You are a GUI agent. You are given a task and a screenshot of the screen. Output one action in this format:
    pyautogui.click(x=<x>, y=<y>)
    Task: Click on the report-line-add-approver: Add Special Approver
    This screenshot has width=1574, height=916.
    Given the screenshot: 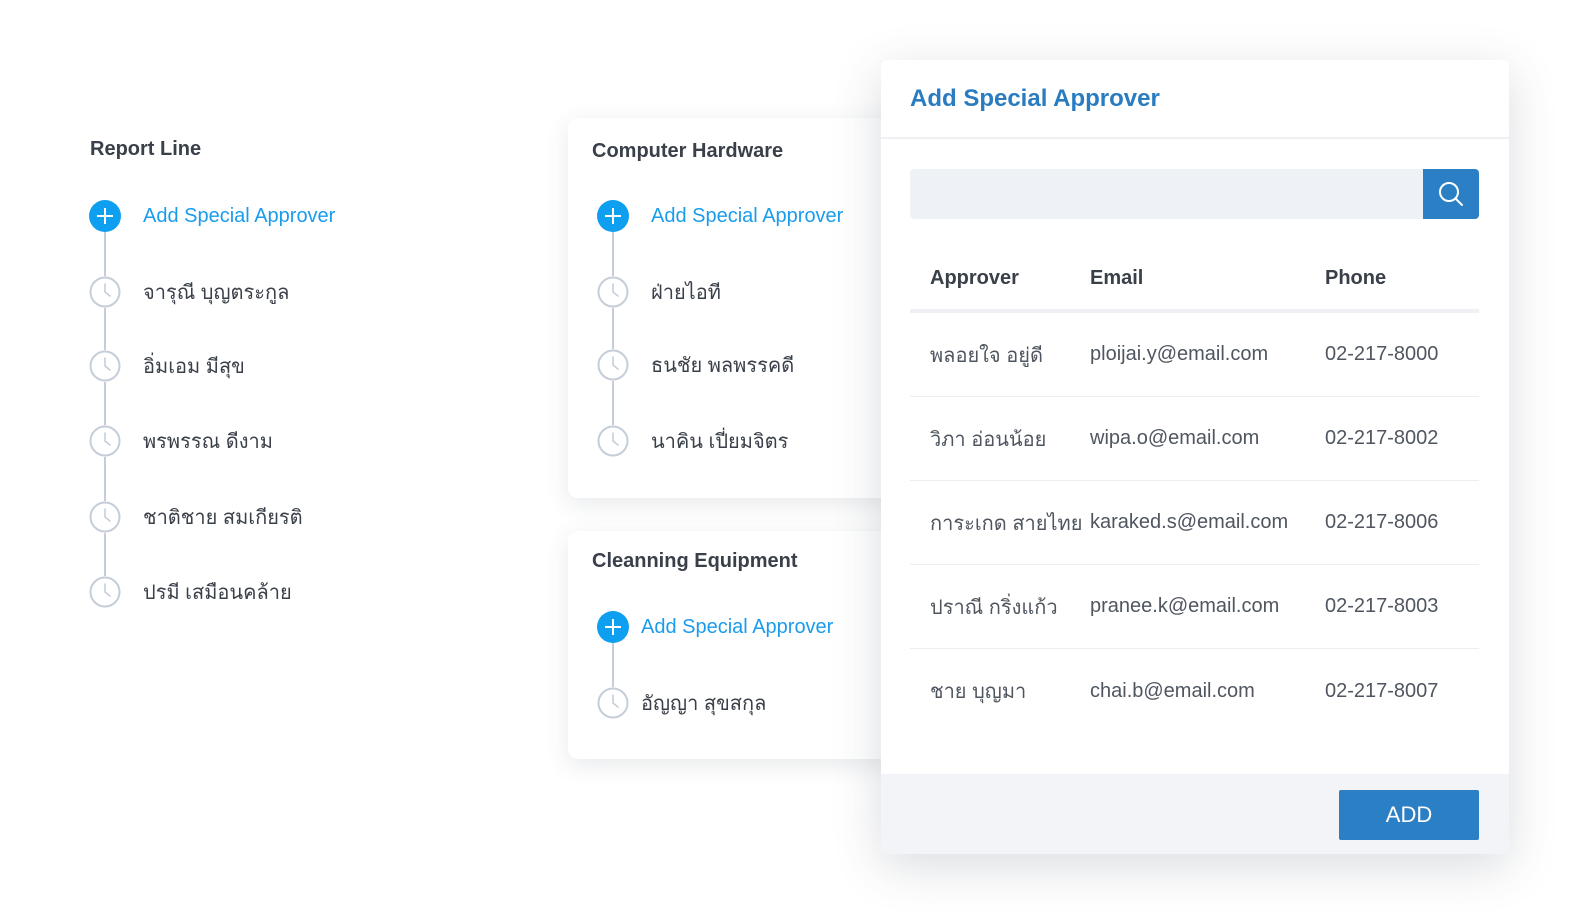 What is the action you would take?
    pyautogui.click(x=212, y=216)
    